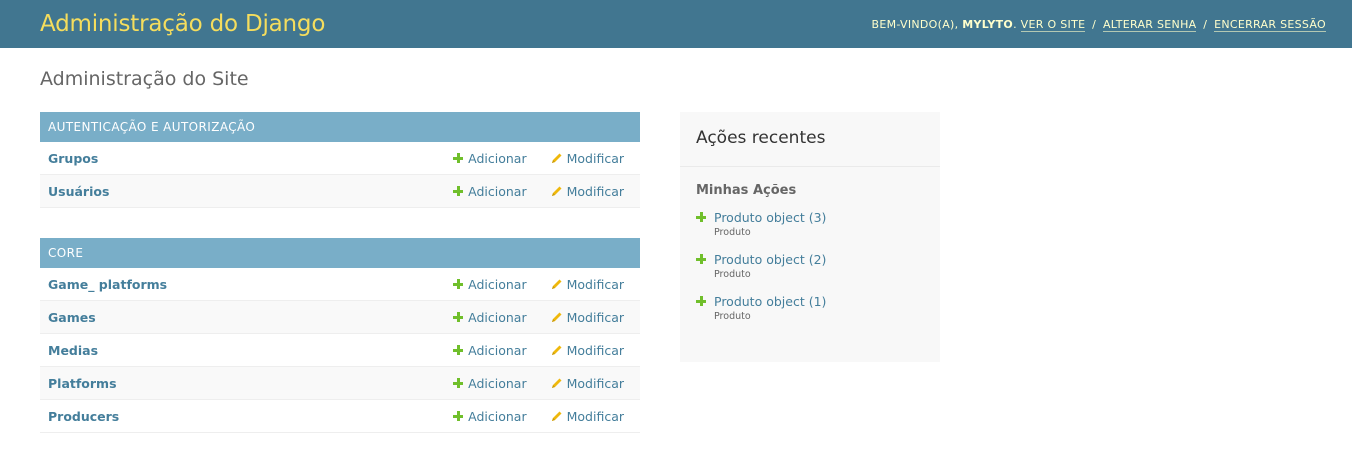  What do you see at coordinates (810, 315) in the screenshot?
I see `recent-action-item: Produto object (1) Produto` at bounding box center [810, 315].